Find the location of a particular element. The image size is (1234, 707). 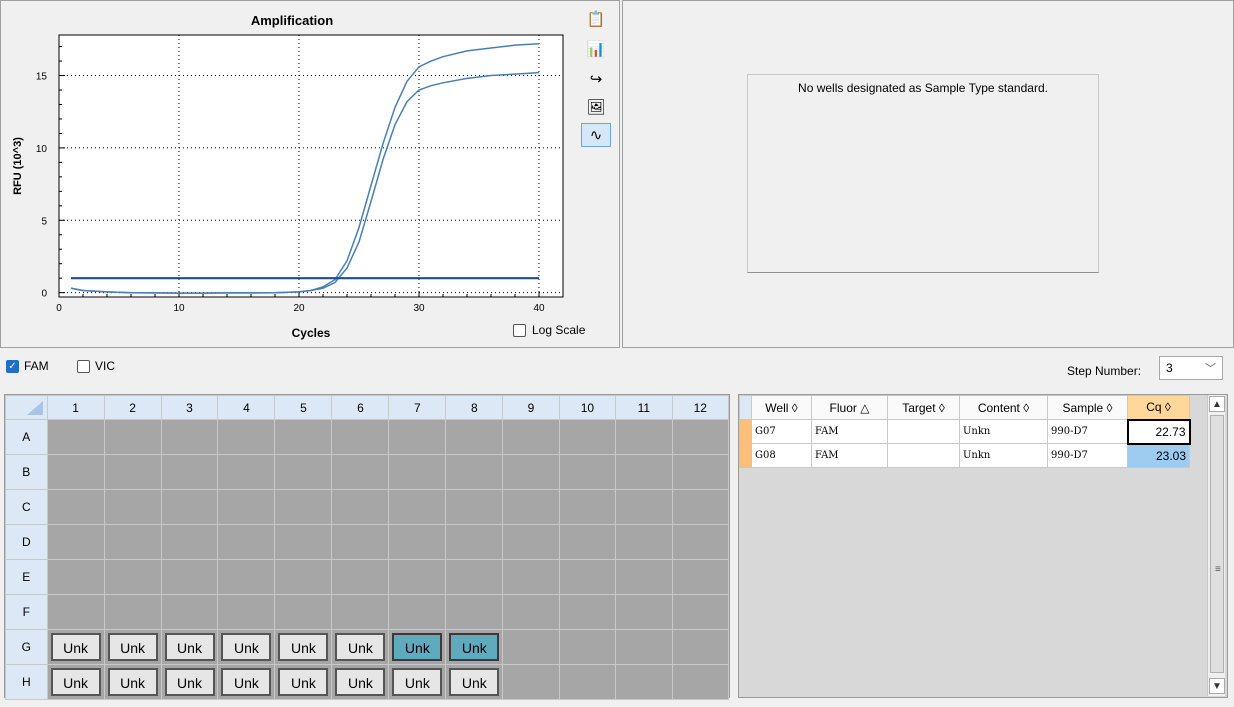

plate-row-header: E is located at coordinates (26, 577).